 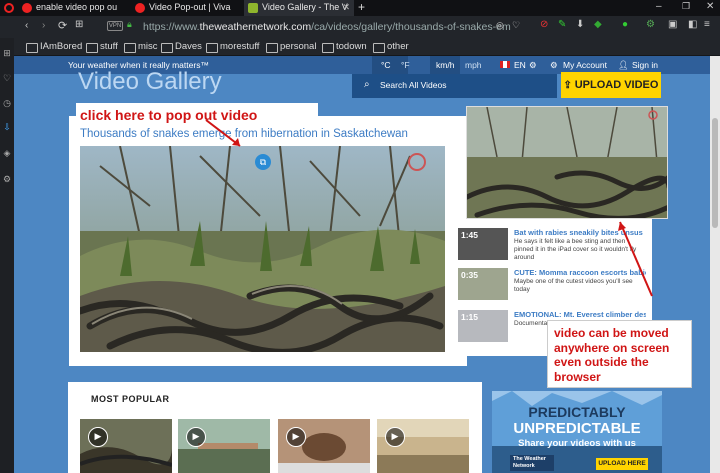 I want to click on section-title: MOST POPULAR, so click(x=130, y=399).